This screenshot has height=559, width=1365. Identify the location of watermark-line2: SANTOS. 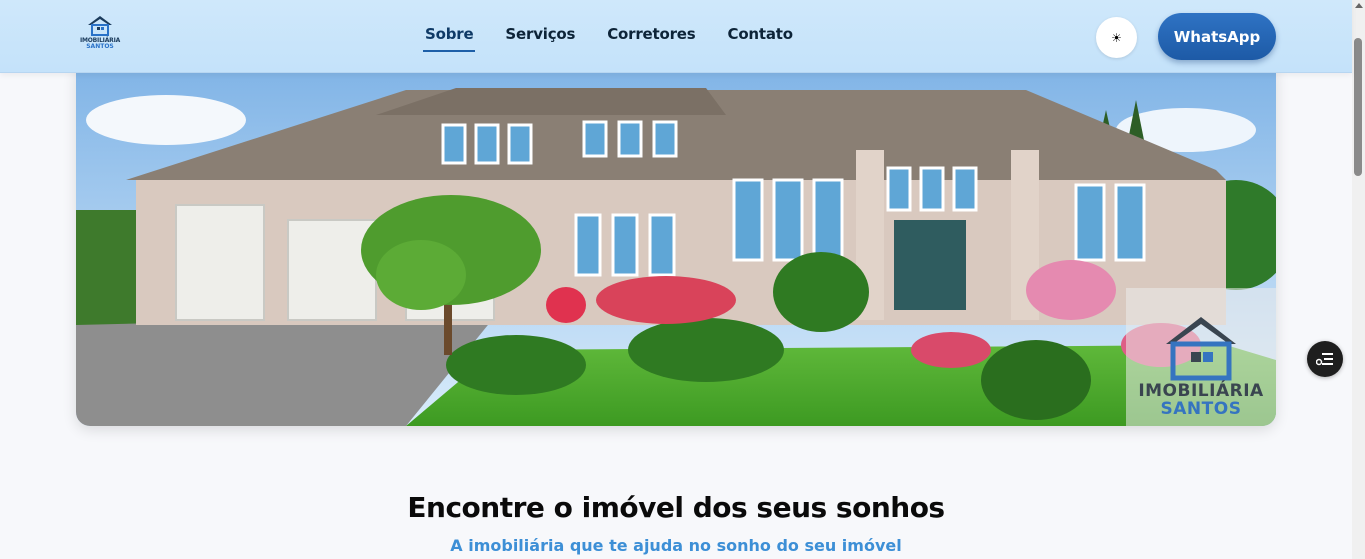
(1201, 409).